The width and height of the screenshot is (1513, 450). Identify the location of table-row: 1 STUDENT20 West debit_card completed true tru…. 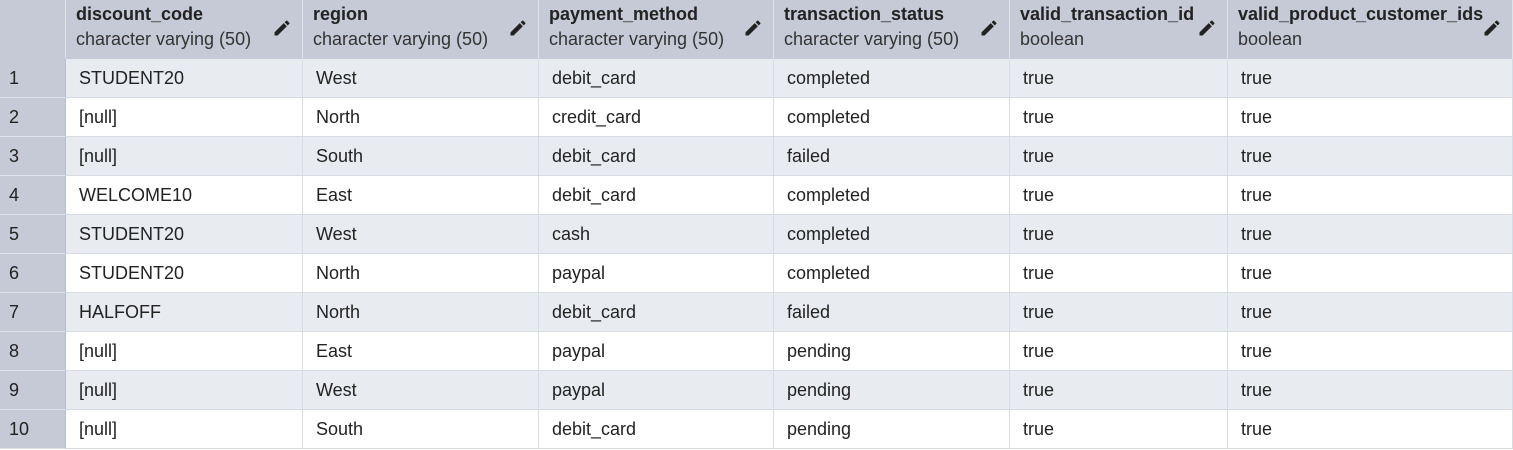
(756, 78).